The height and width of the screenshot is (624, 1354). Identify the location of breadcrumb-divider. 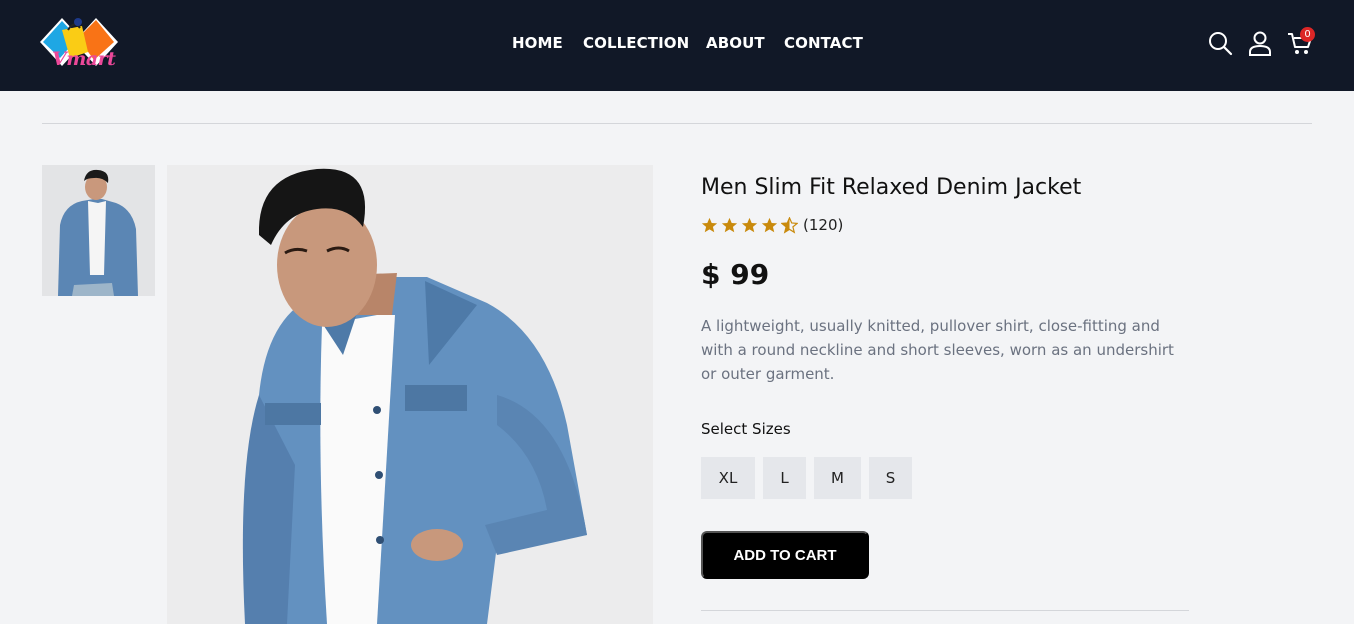
(677, 123).